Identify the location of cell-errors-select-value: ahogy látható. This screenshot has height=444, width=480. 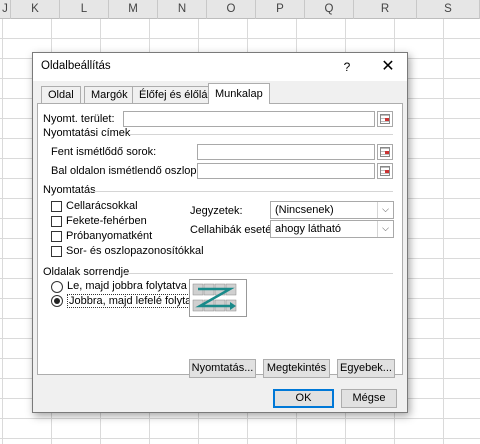
(308, 229).